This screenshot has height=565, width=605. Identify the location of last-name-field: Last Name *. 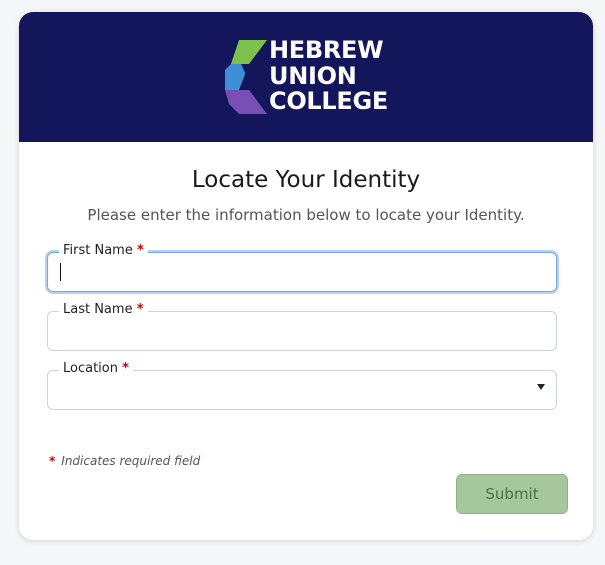
(302, 326).